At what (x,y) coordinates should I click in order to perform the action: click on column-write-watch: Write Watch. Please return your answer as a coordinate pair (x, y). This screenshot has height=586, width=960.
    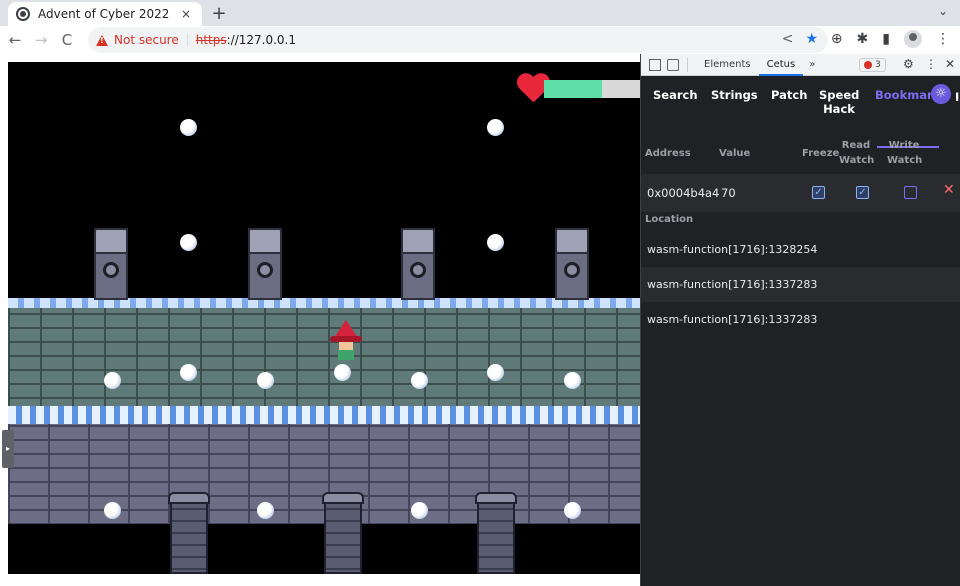
    Looking at the image, I should click on (905, 153).